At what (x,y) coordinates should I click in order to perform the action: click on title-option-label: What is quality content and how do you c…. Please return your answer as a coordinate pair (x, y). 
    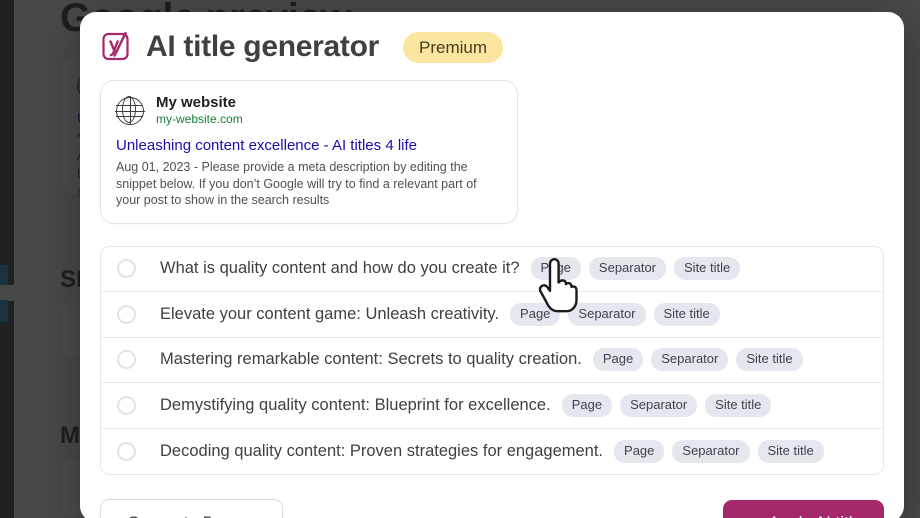
    Looking at the image, I should click on (340, 268).